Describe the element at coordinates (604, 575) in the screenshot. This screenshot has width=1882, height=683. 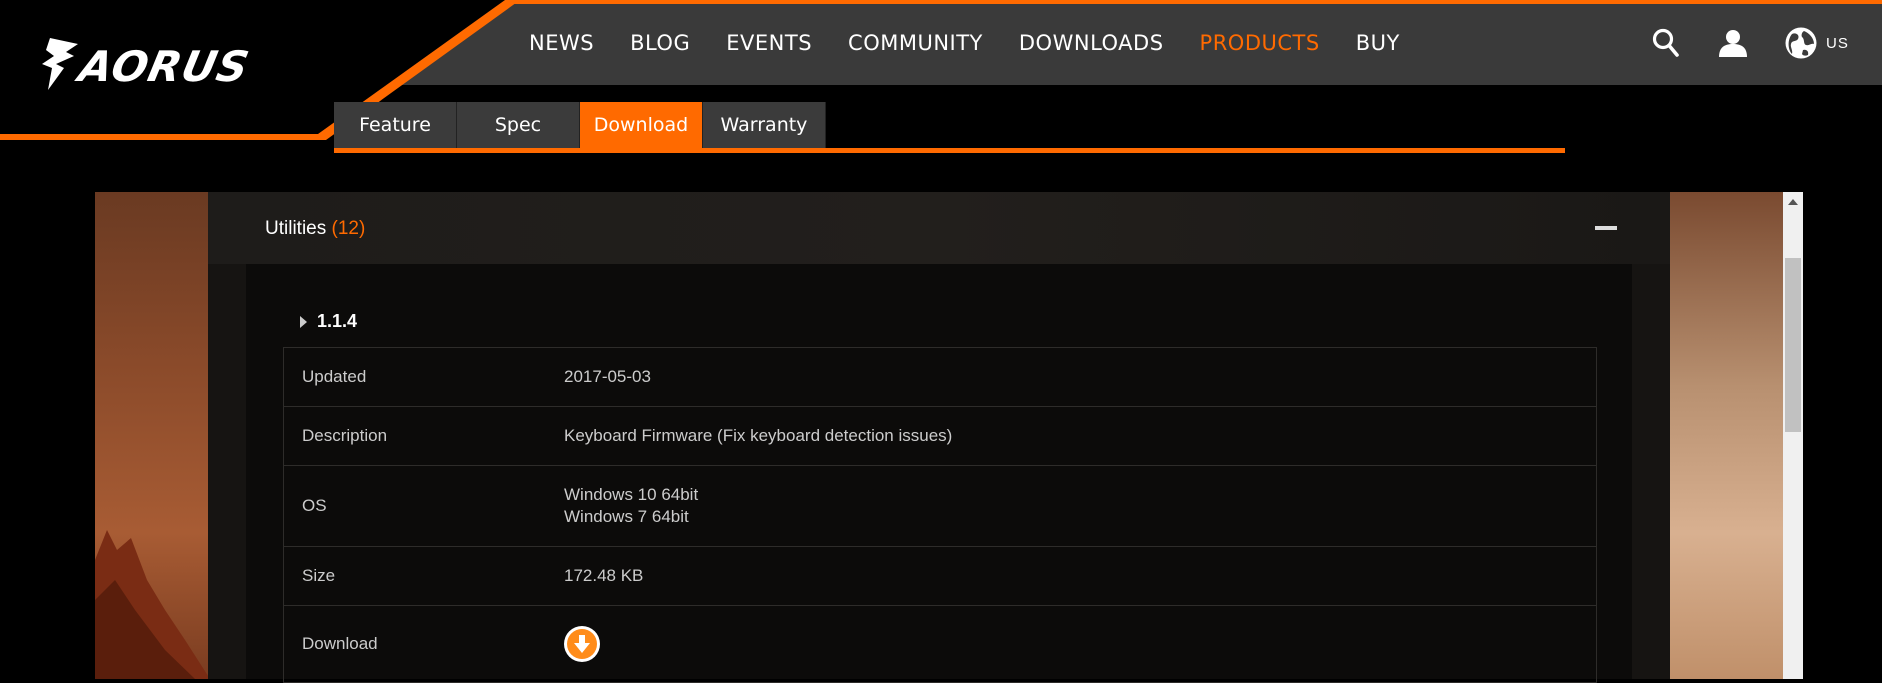
I see `row-value-size: 172.48 KB` at that location.